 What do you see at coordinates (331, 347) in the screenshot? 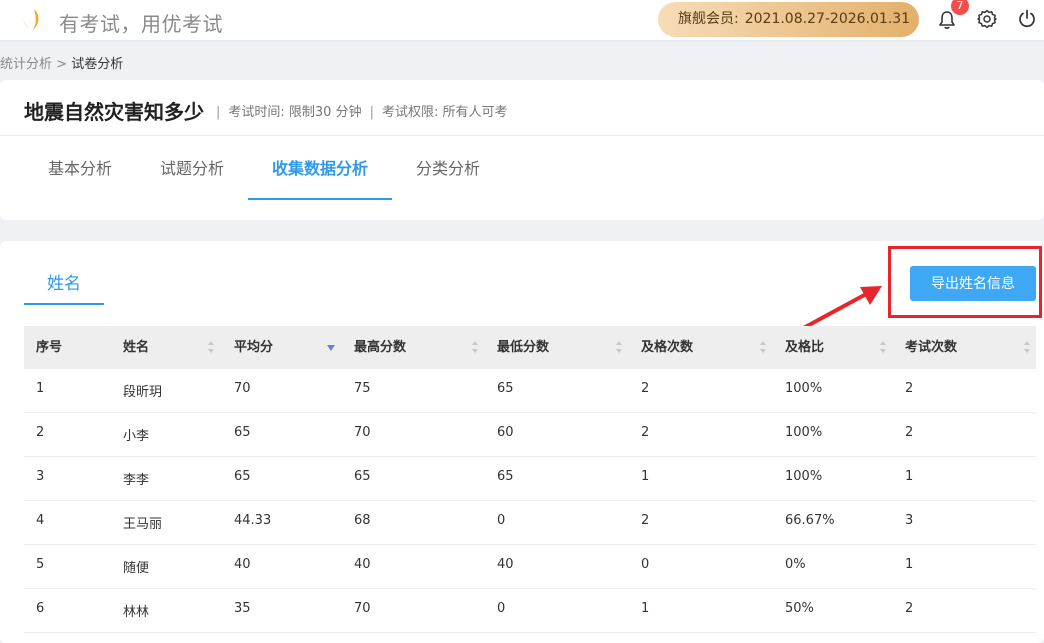
I see `sort-descending-icon` at bounding box center [331, 347].